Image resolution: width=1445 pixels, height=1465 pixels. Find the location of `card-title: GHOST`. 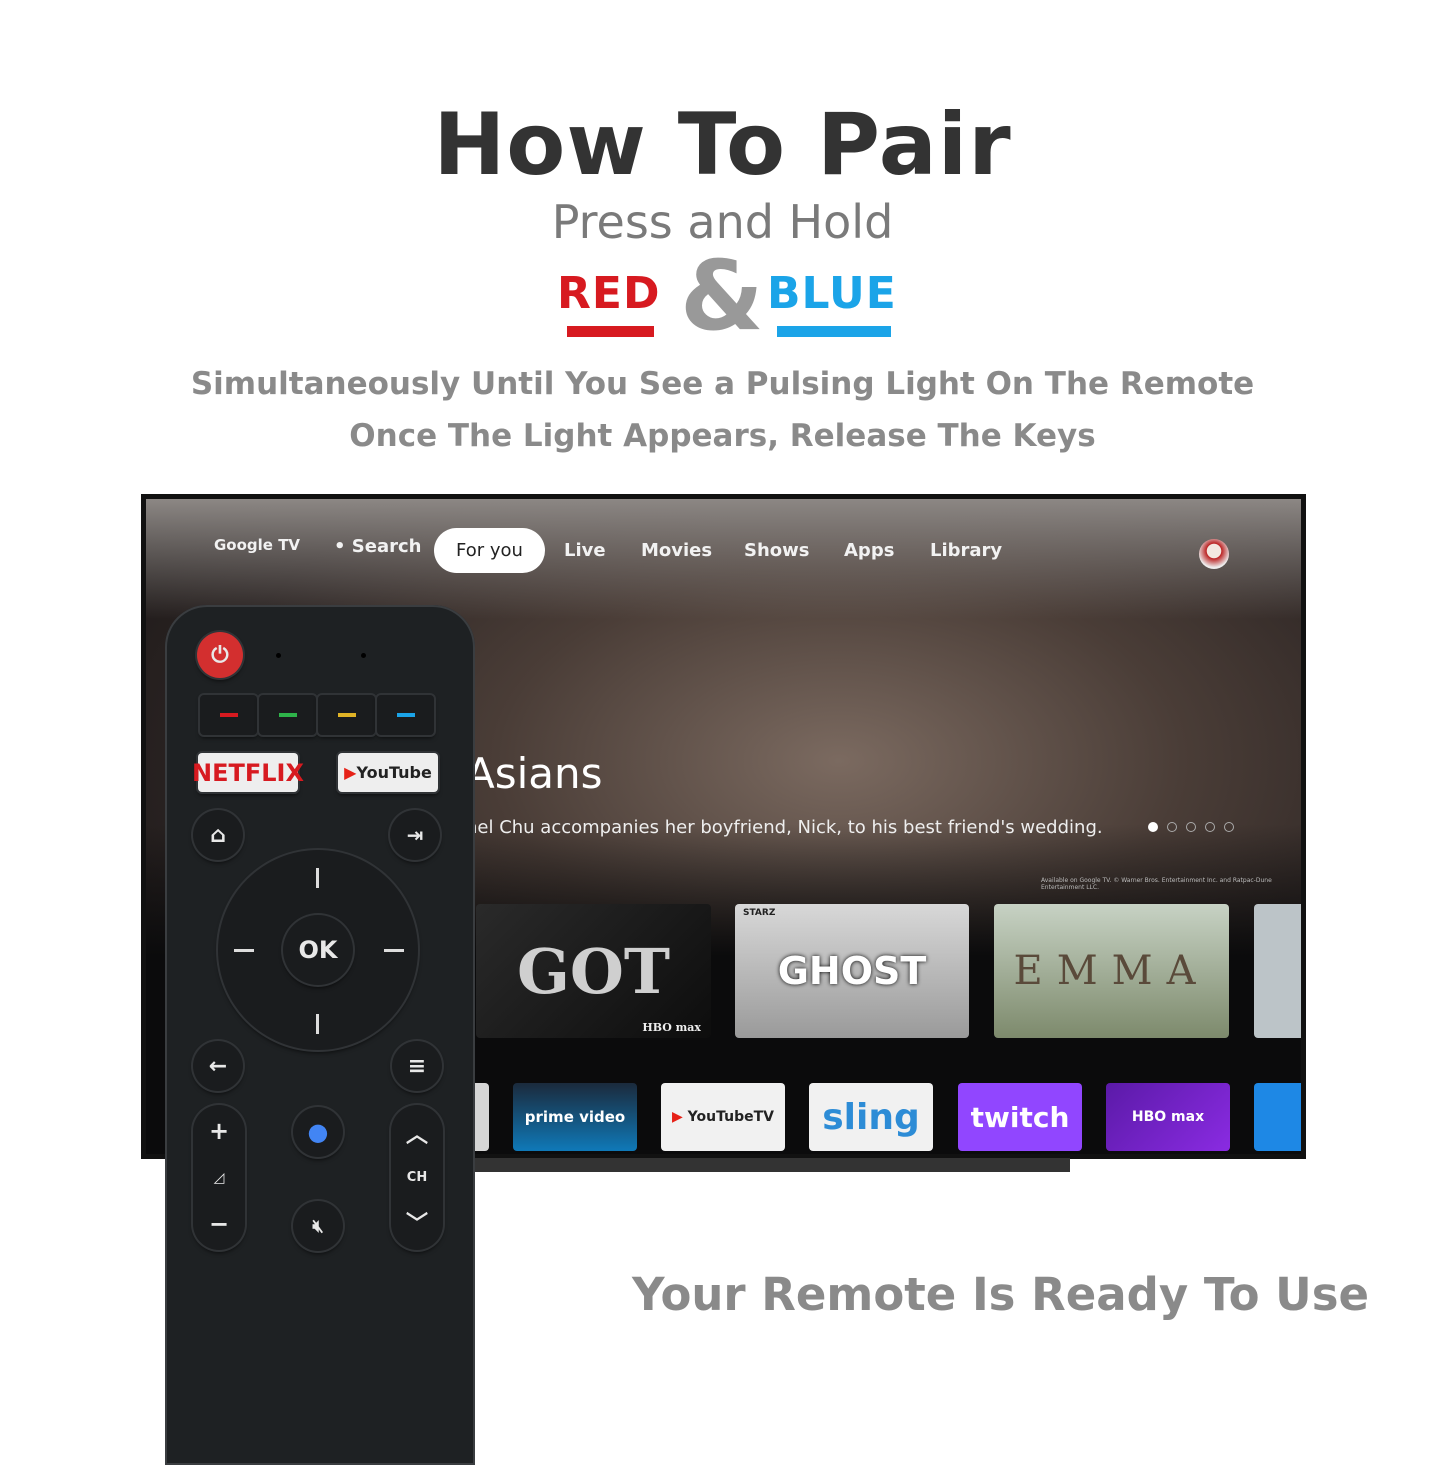

card-title: GHOST is located at coordinates (852, 971).